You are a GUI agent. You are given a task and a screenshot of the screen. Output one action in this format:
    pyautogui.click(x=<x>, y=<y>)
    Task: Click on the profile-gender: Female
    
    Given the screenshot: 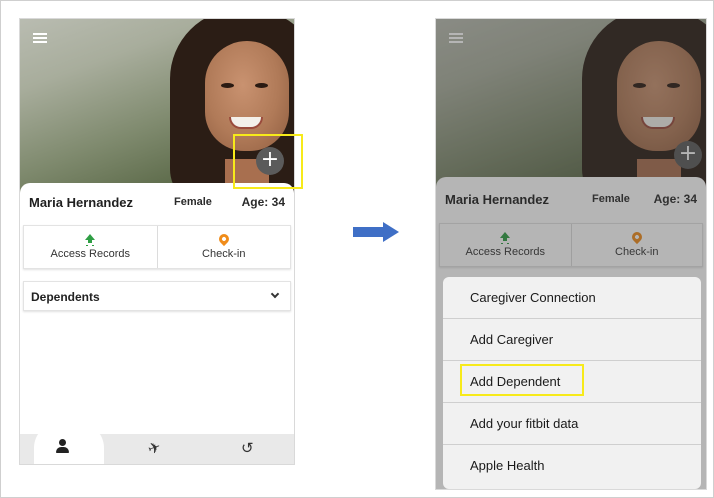 What is the action you would take?
    pyautogui.click(x=193, y=202)
    